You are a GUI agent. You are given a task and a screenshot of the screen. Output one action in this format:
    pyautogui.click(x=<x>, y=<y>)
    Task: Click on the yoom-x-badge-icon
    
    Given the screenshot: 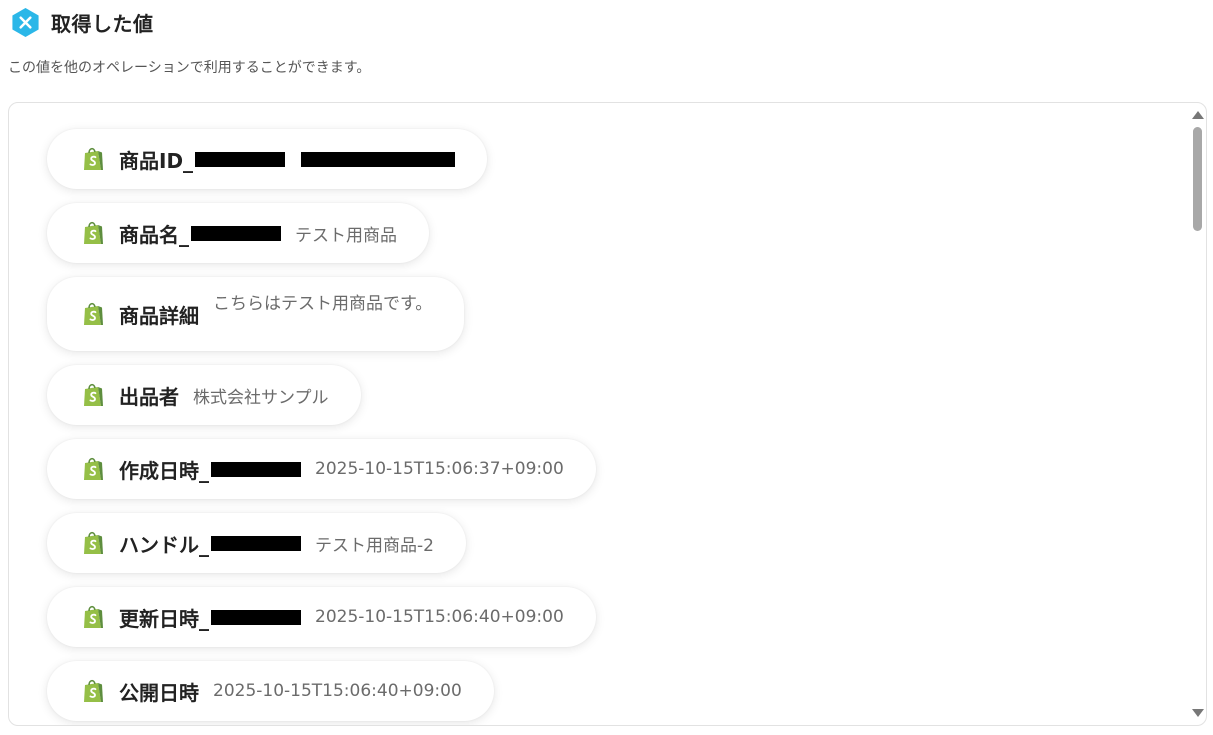 What is the action you would take?
    pyautogui.click(x=25, y=22)
    